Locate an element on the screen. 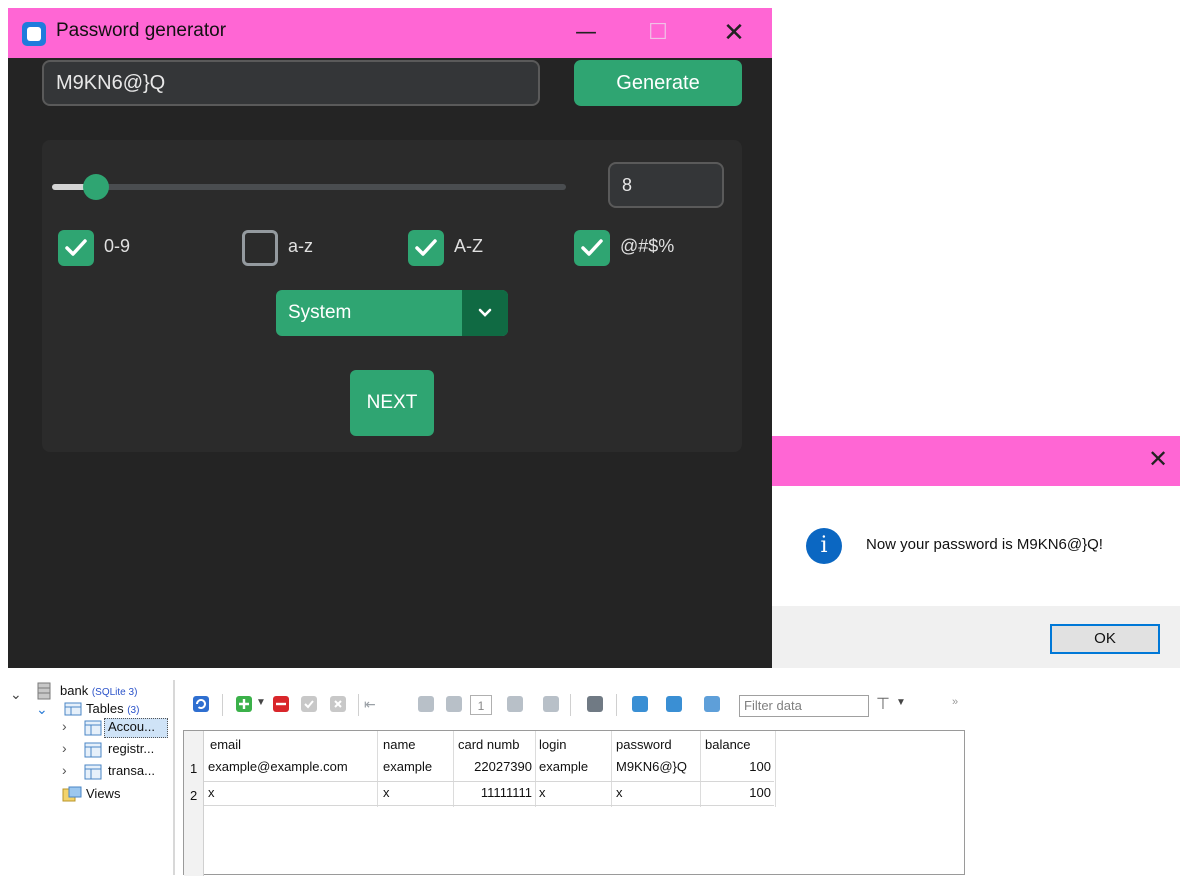  rollback-icon is located at coordinates (338, 704).